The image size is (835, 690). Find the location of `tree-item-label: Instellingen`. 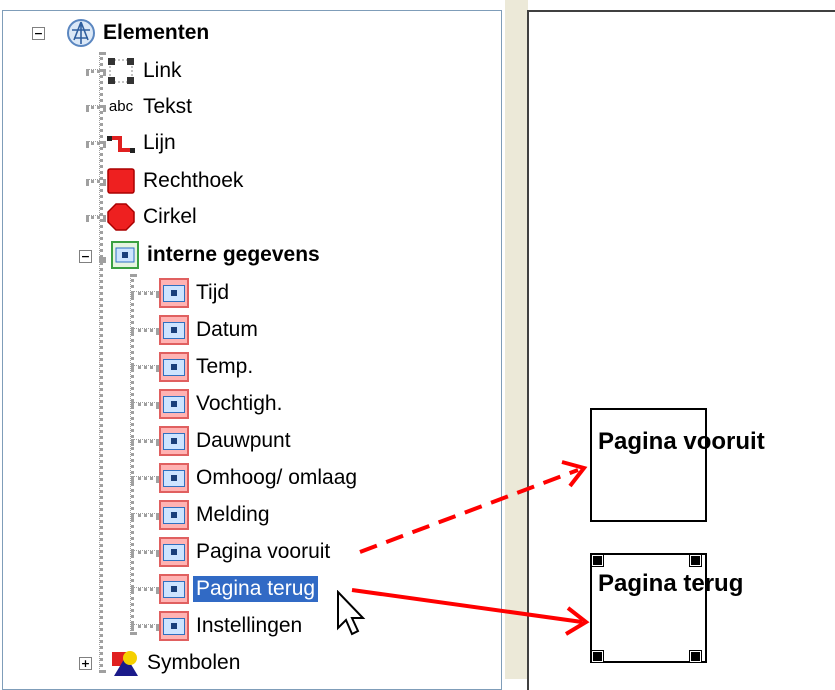

tree-item-label: Instellingen is located at coordinates (249, 625).